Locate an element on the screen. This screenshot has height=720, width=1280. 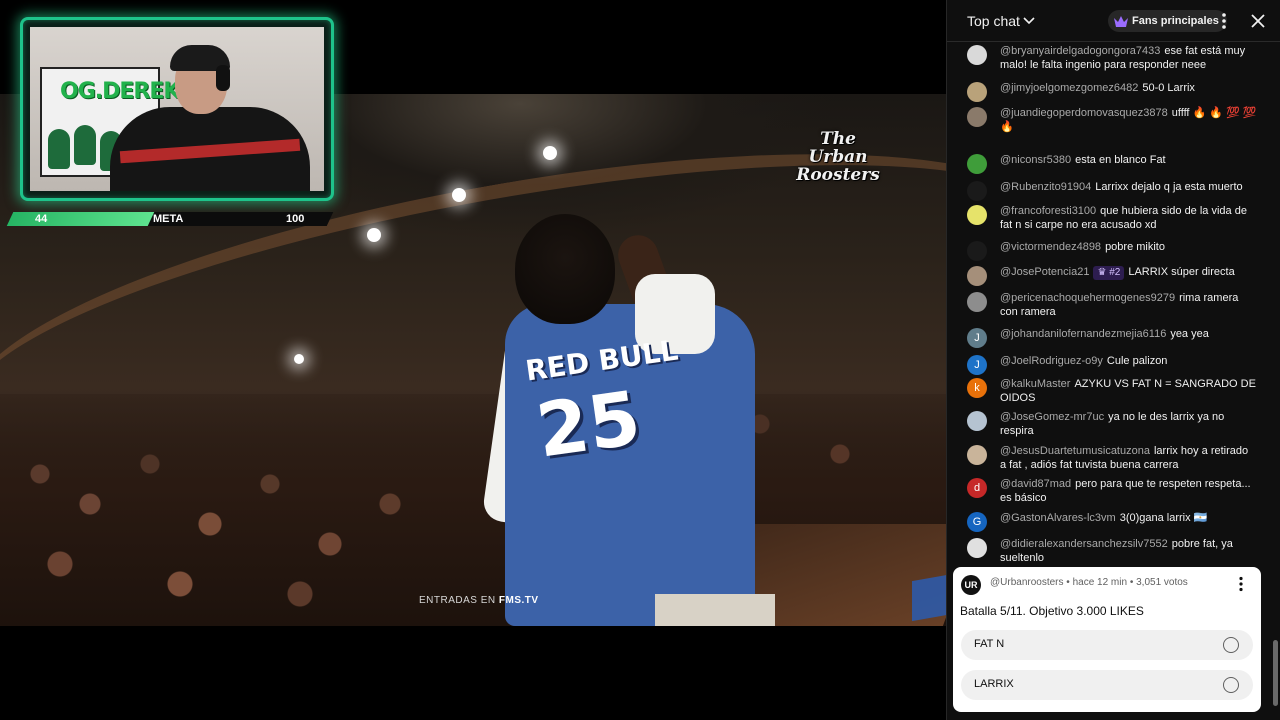
meta-label: META is located at coordinates (168, 219).